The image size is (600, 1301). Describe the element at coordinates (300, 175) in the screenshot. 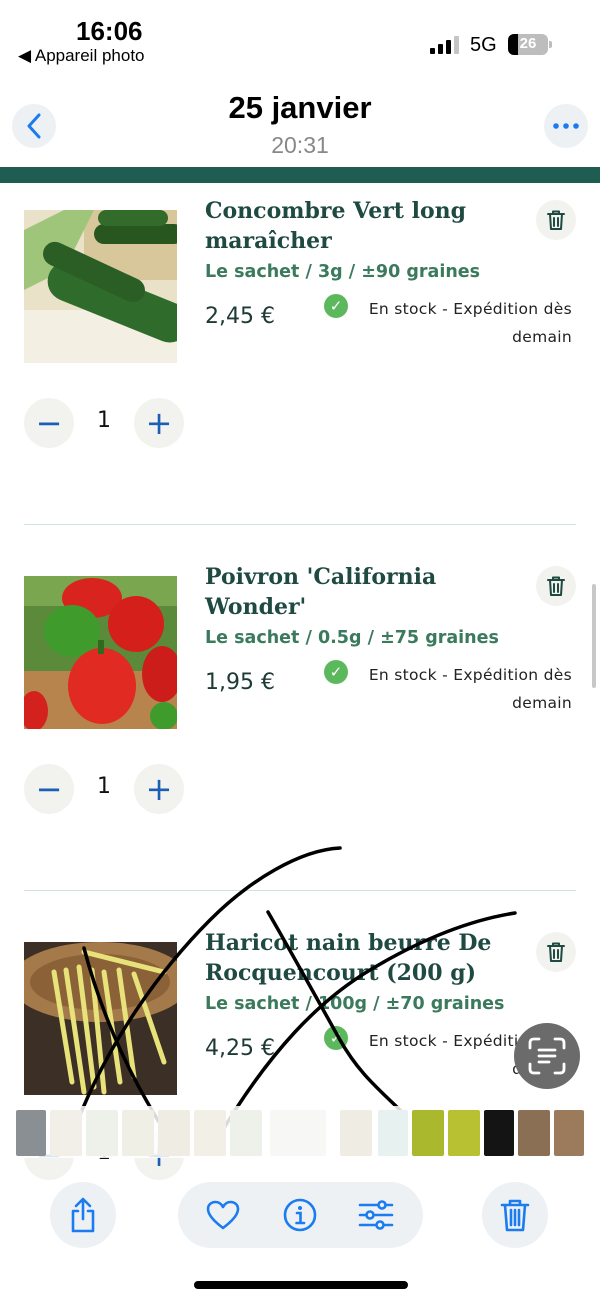

I see `site-header-band` at that location.